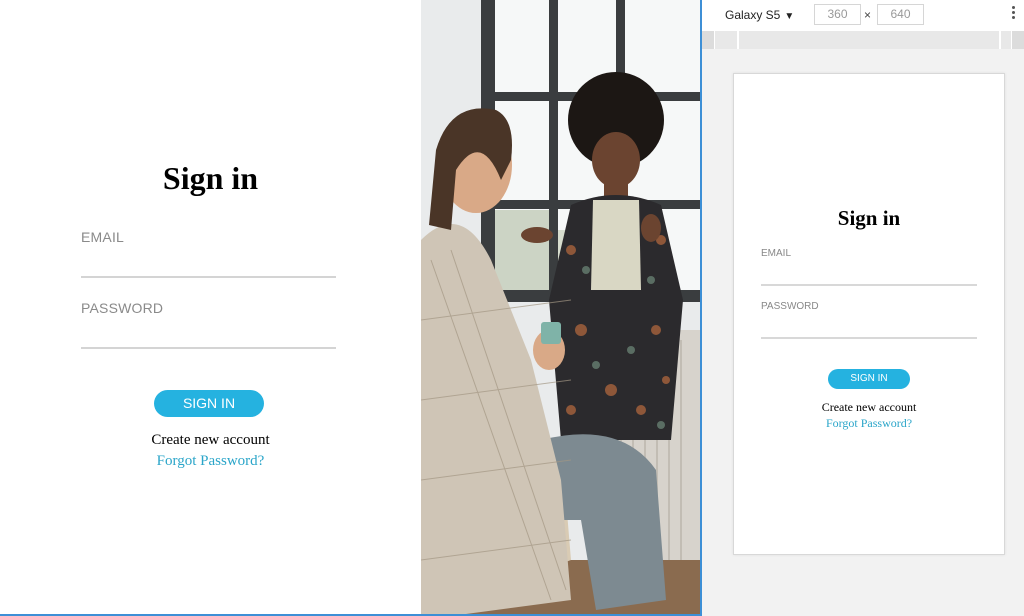 The image size is (1024, 616). What do you see at coordinates (208, 277) in the screenshot?
I see `email-field` at bounding box center [208, 277].